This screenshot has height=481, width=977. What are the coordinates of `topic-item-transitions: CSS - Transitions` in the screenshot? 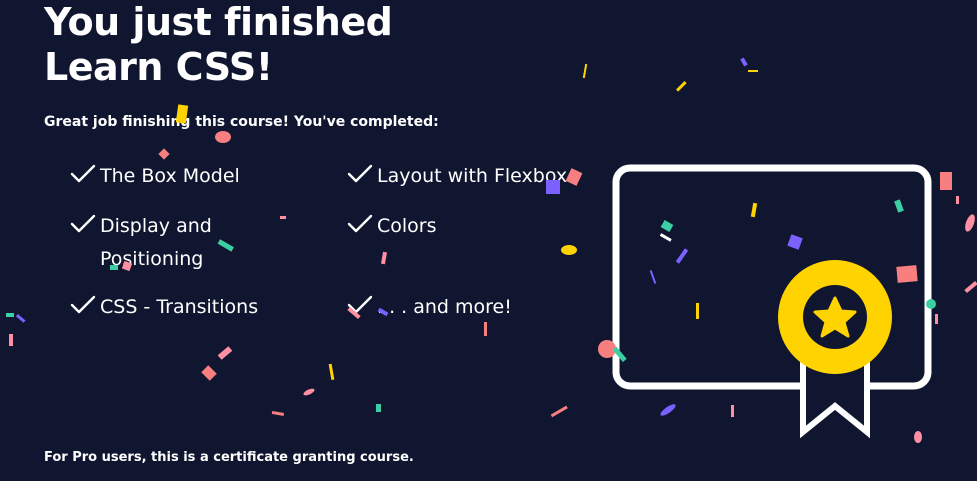 It's located at (185, 307).